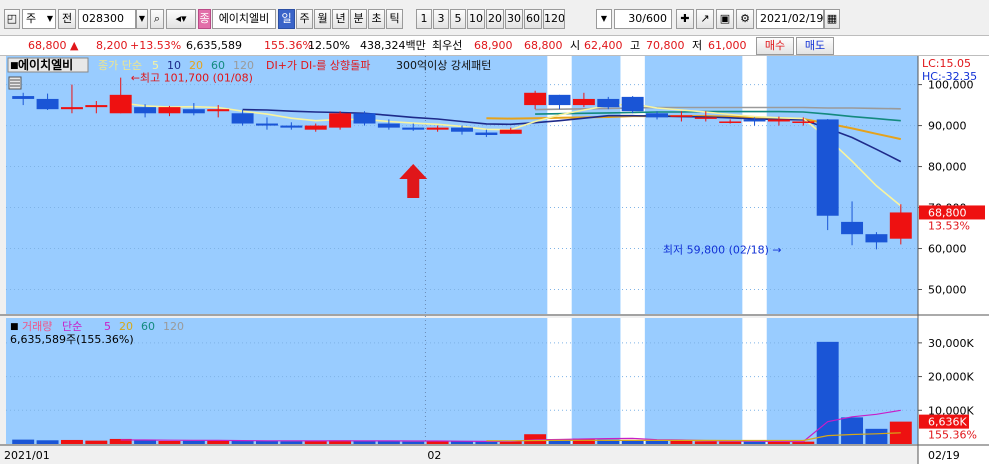 Image resolution: width=989 pixels, height=464 pixels. What do you see at coordinates (495, 19) in the screenshot?
I see `interval-tab: 20` at bounding box center [495, 19].